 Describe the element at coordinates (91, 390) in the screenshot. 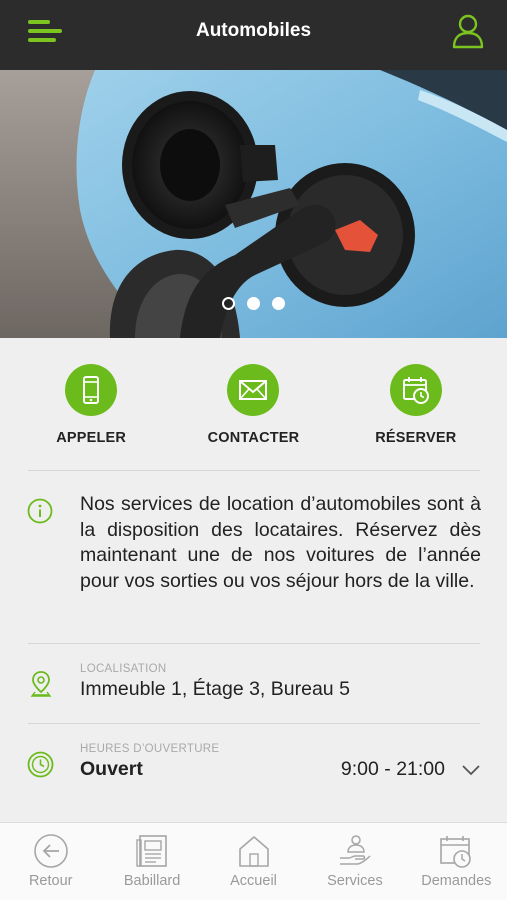

I see `phone-icon` at that location.